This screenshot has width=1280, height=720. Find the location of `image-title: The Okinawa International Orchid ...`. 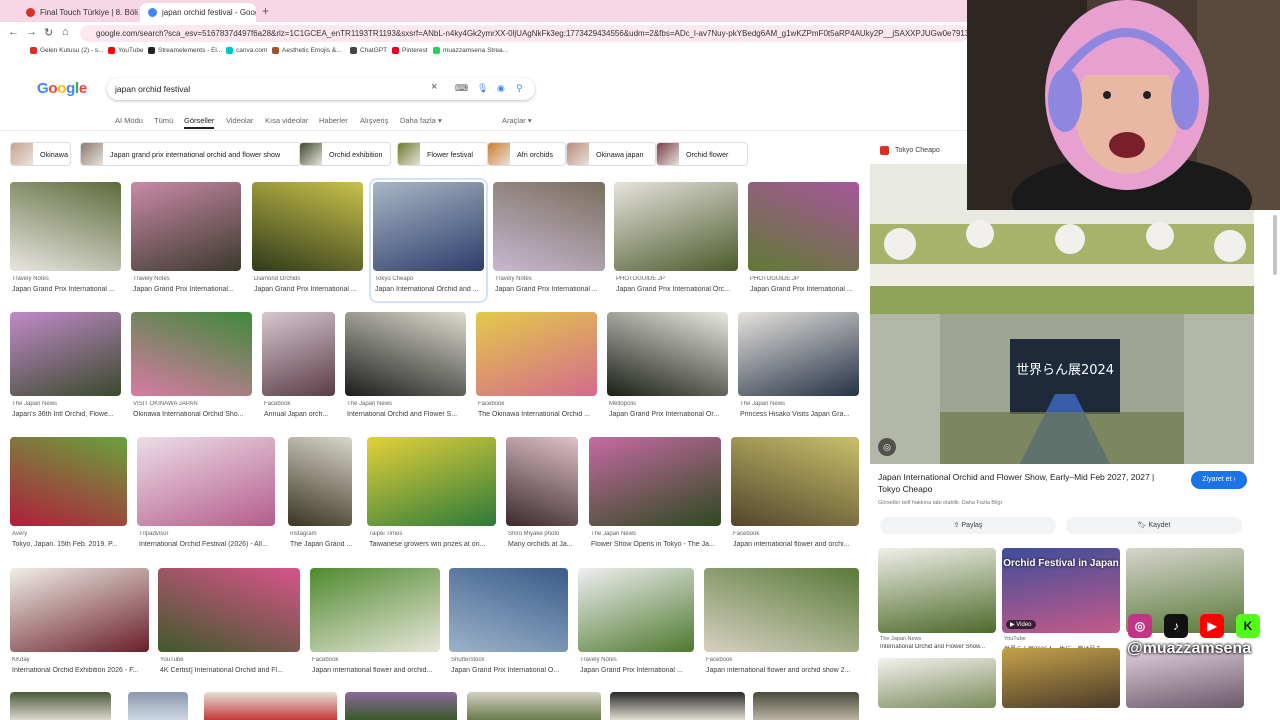

image-title: The Okinawa International Orchid ... is located at coordinates (538, 414).